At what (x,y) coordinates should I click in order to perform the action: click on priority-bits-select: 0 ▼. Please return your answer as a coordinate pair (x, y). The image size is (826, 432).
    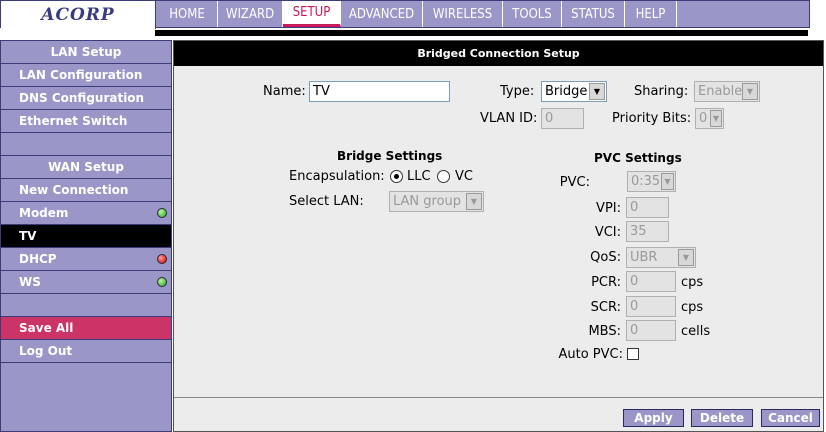
    Looking at the image, I should click on (709, 118).